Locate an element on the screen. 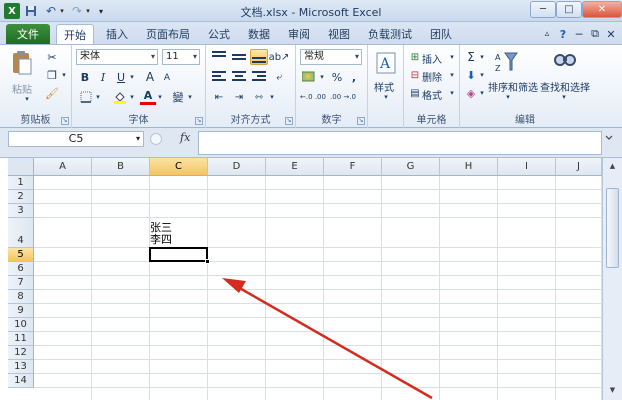 The width and height of the screenshot is (622, 400). row-header-5: 5 is located at coordinates (21, 255).